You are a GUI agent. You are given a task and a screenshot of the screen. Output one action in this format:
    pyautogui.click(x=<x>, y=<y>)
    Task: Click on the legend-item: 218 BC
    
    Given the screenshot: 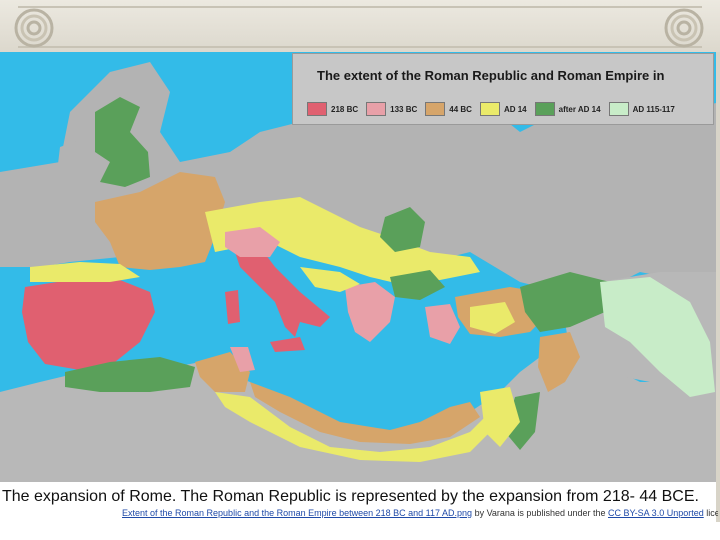 What is the action you would take?
    pyautogui.click(x=332, y=109)
    